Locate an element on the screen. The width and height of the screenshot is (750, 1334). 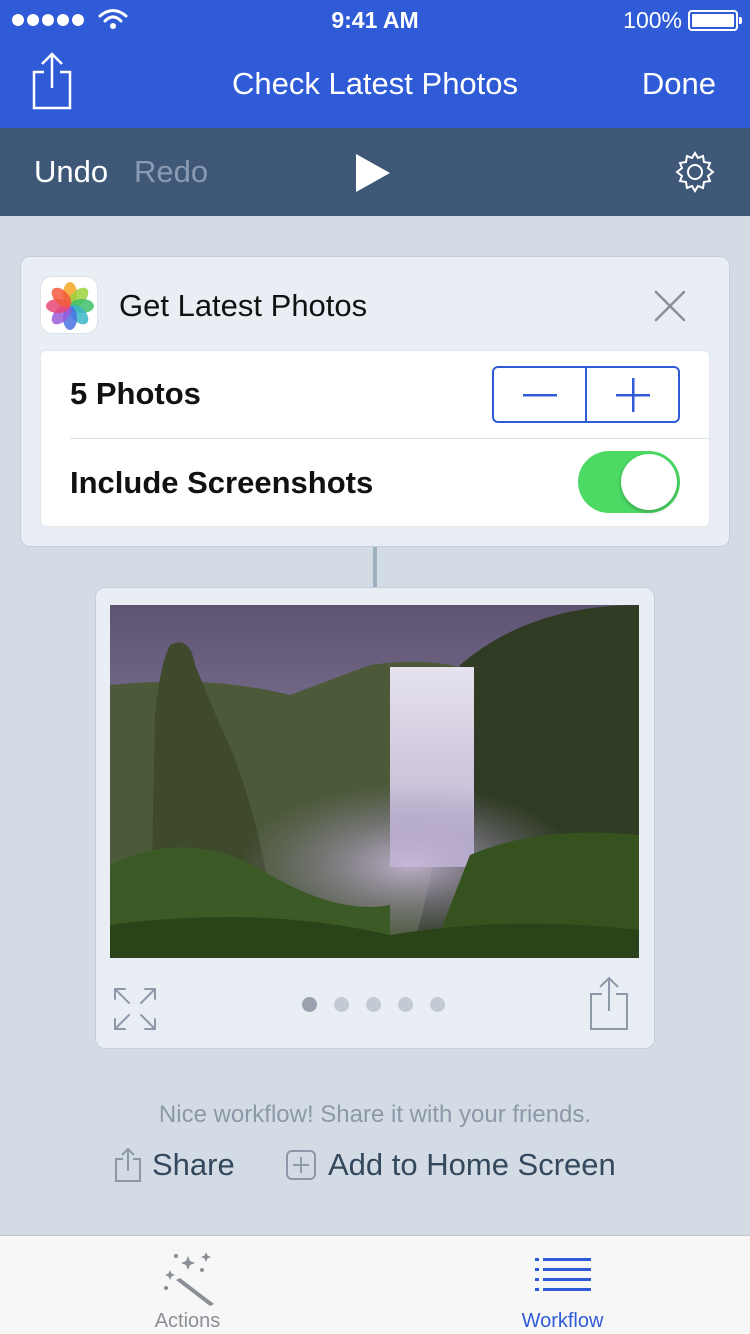
include-screenshots-toggle is located at coordinates (629, 482).